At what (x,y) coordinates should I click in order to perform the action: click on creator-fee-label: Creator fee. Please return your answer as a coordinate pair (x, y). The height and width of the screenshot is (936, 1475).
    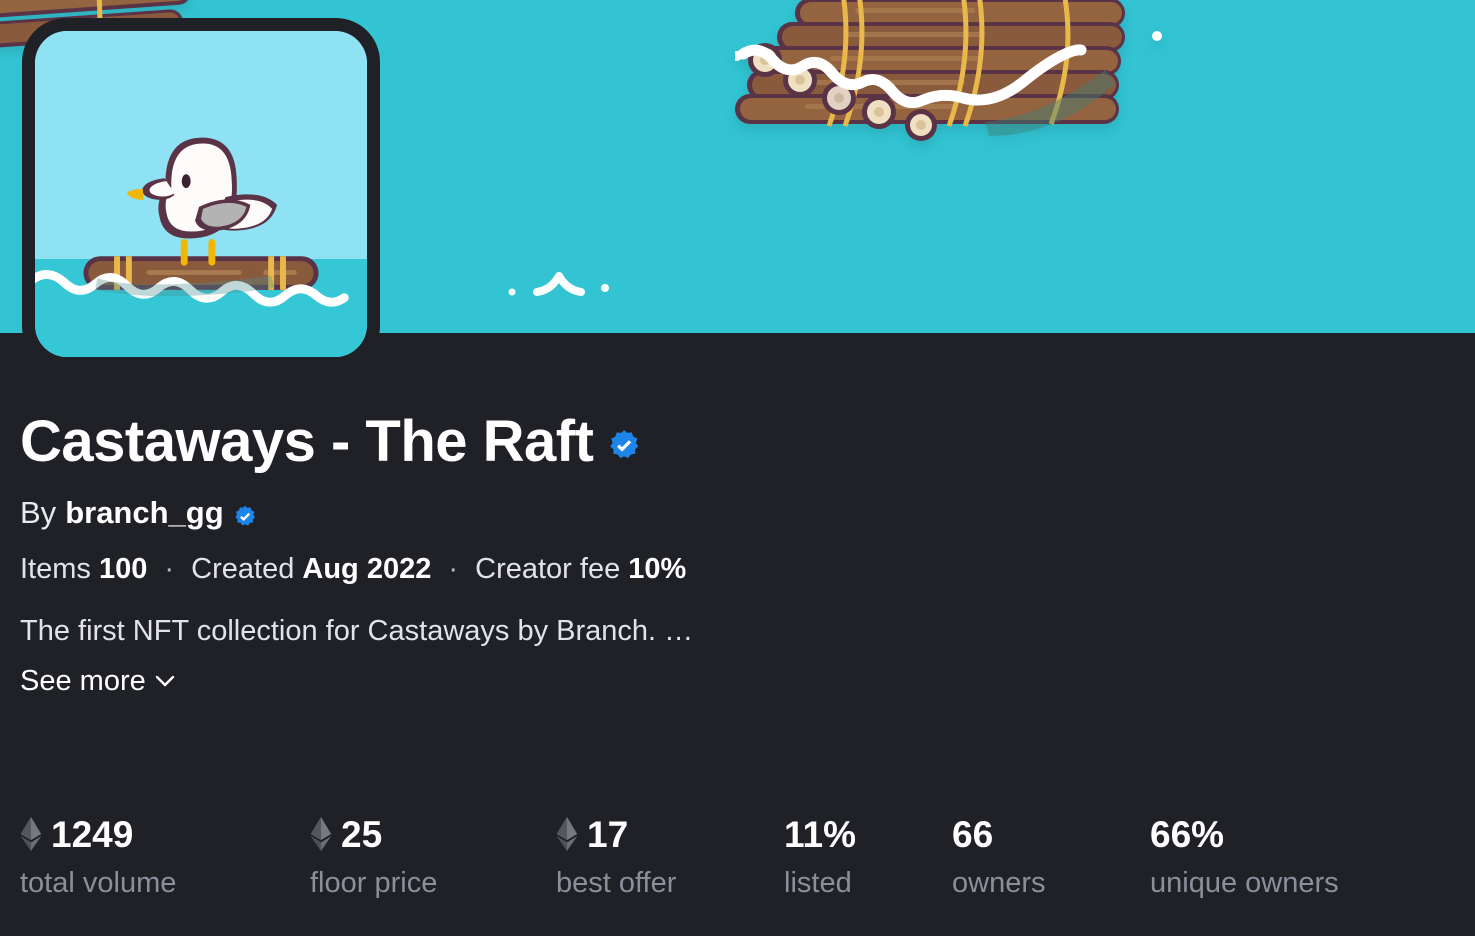
    Looking at the image, I should click on (548, 569).